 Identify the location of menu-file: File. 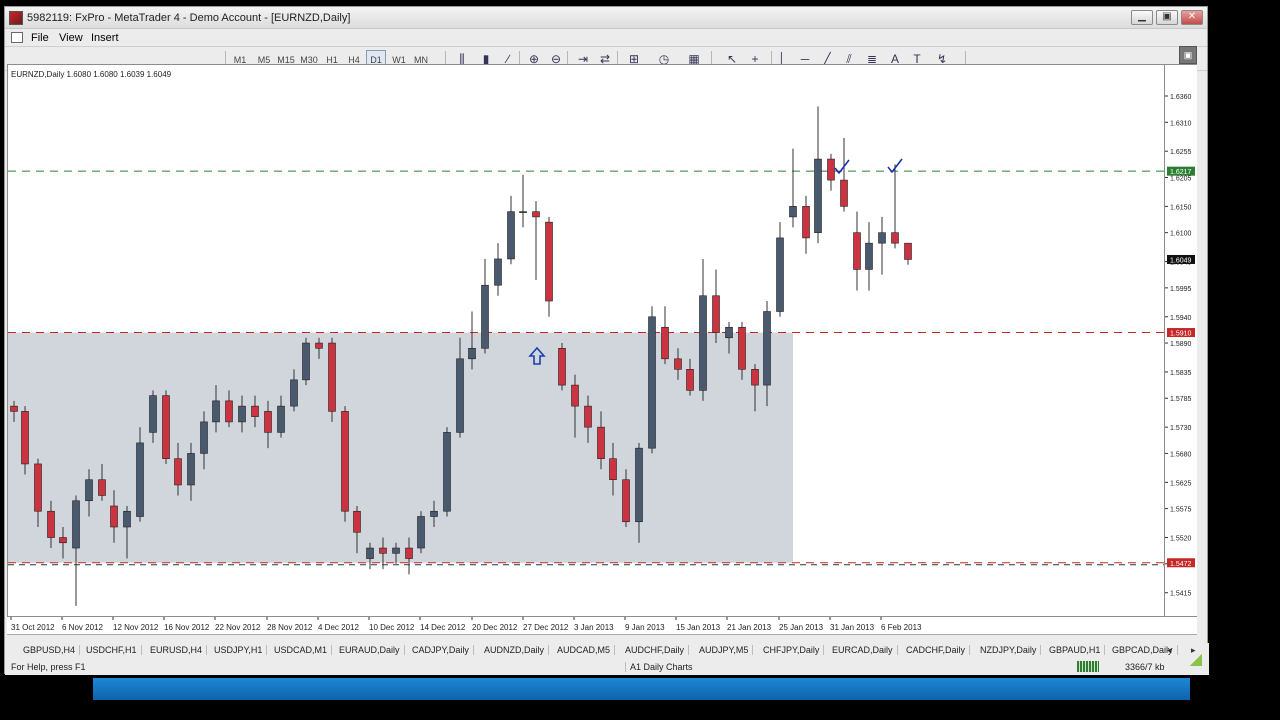
(40, 38).